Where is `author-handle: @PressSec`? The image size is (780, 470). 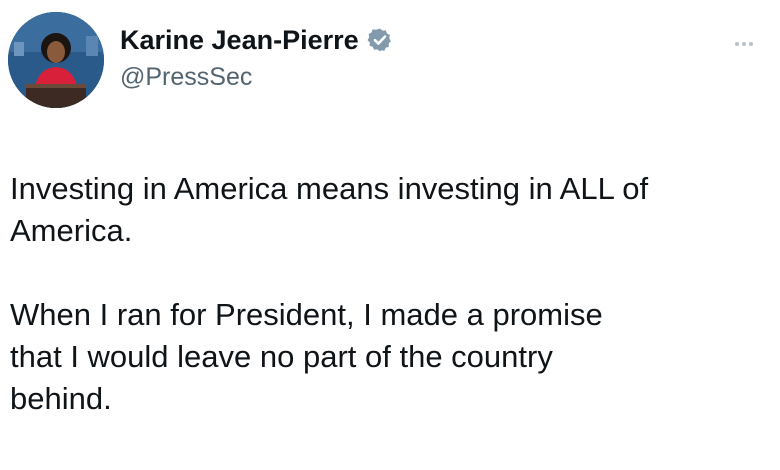
author-handle: @PressSec is located at coordinates (256, 77).